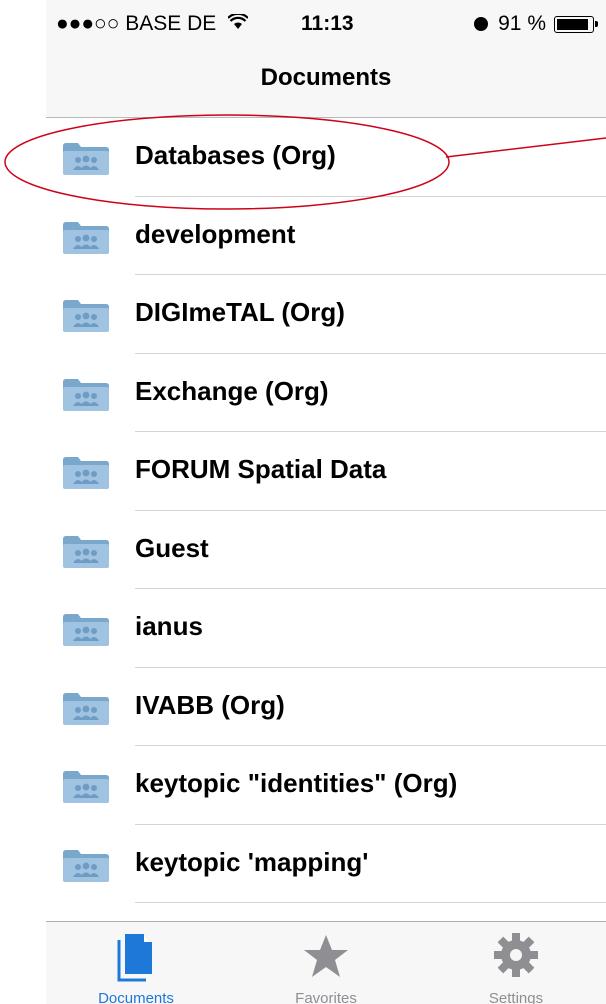 The image size is (606, 1004). What do you see at coordinates (240, 312) in the screenshot?
I see `folder-label: DIGImeTAL (Org)` at bounding box center [240, 312].